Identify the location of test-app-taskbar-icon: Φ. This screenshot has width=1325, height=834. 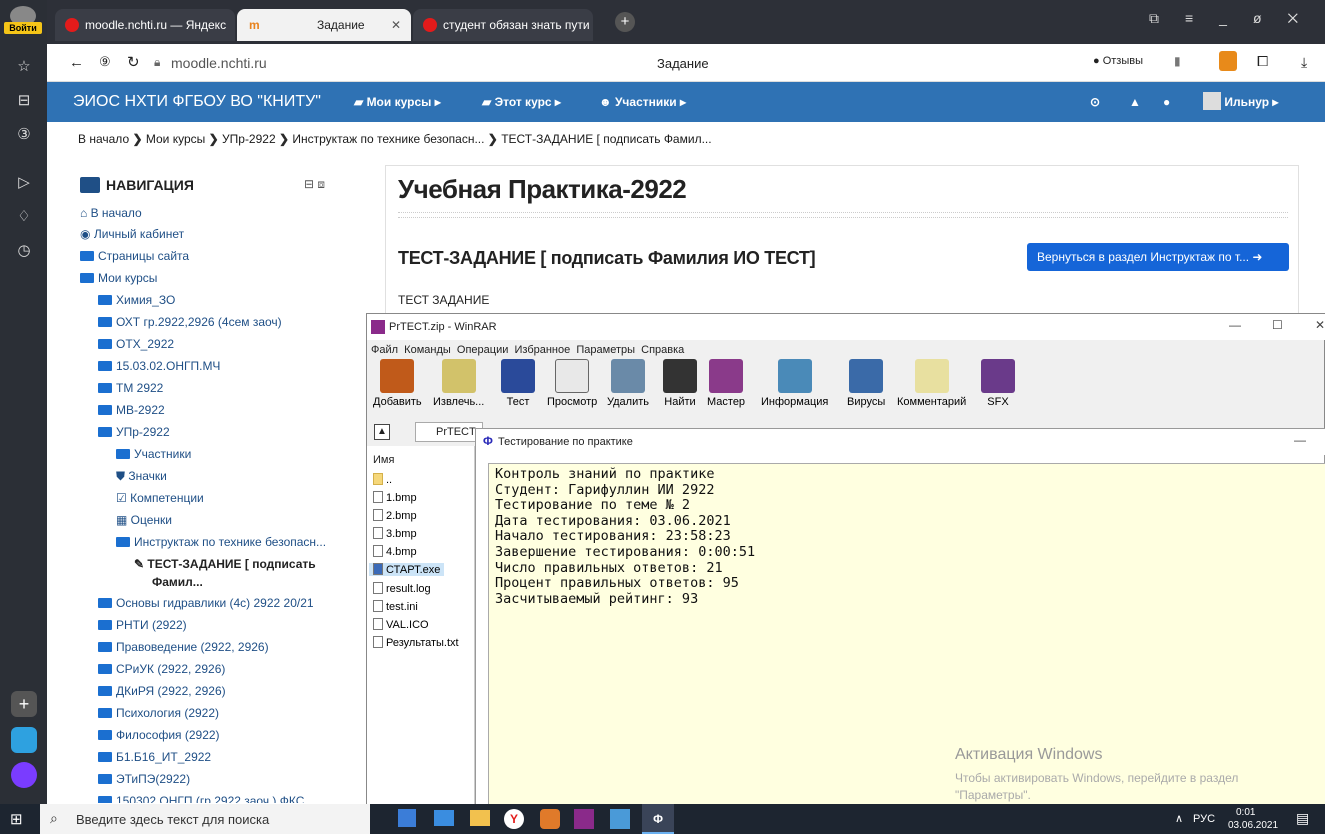
(658, 819).